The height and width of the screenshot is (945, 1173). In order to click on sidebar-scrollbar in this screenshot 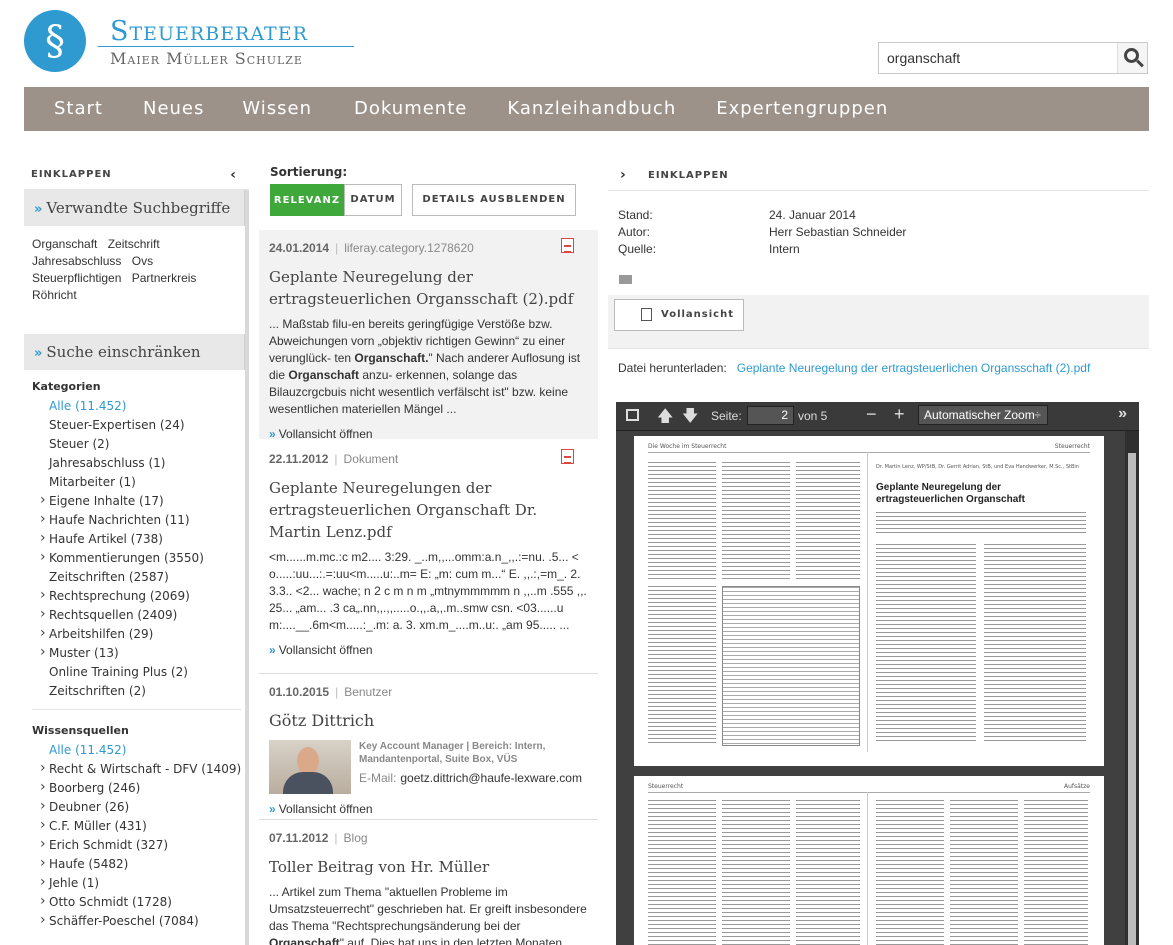, I will do `click(247, 567)`.